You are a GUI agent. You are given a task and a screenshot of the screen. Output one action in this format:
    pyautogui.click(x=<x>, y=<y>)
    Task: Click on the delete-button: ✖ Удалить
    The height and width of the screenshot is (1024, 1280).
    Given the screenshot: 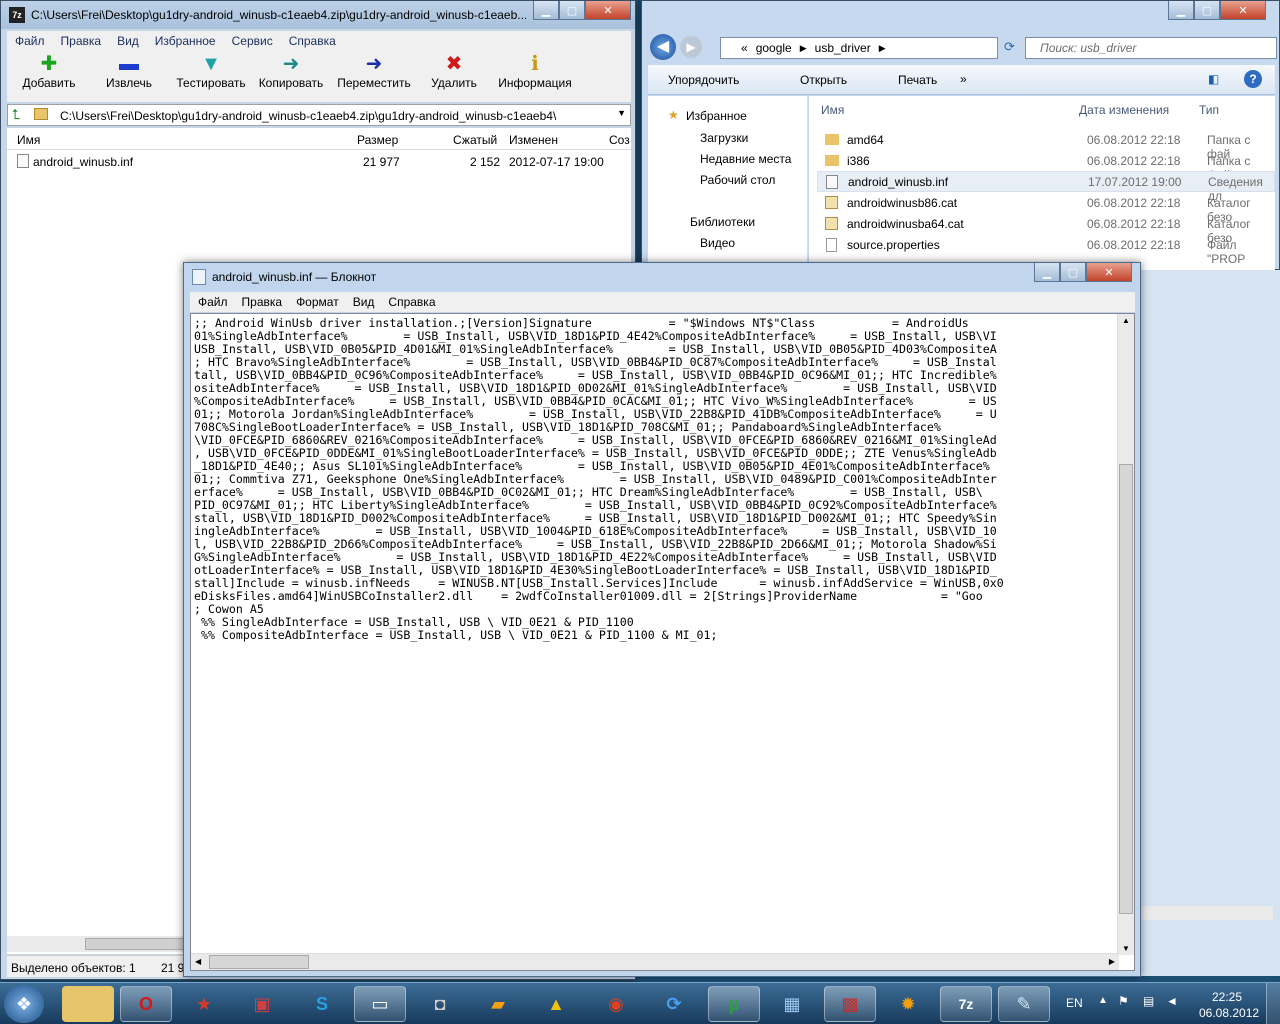 What is the action you would take?
    pyautogui.click(x=454, y=71)
    